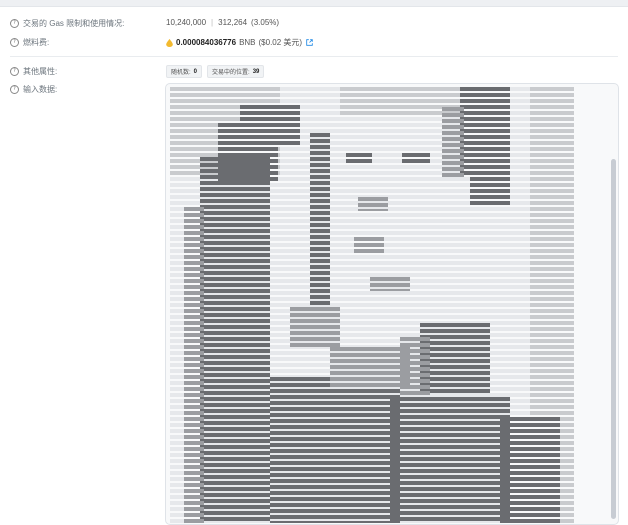 The height and width of the screenshot is (525, 628). I want to click on badge-value: 0, so click(195, 71).